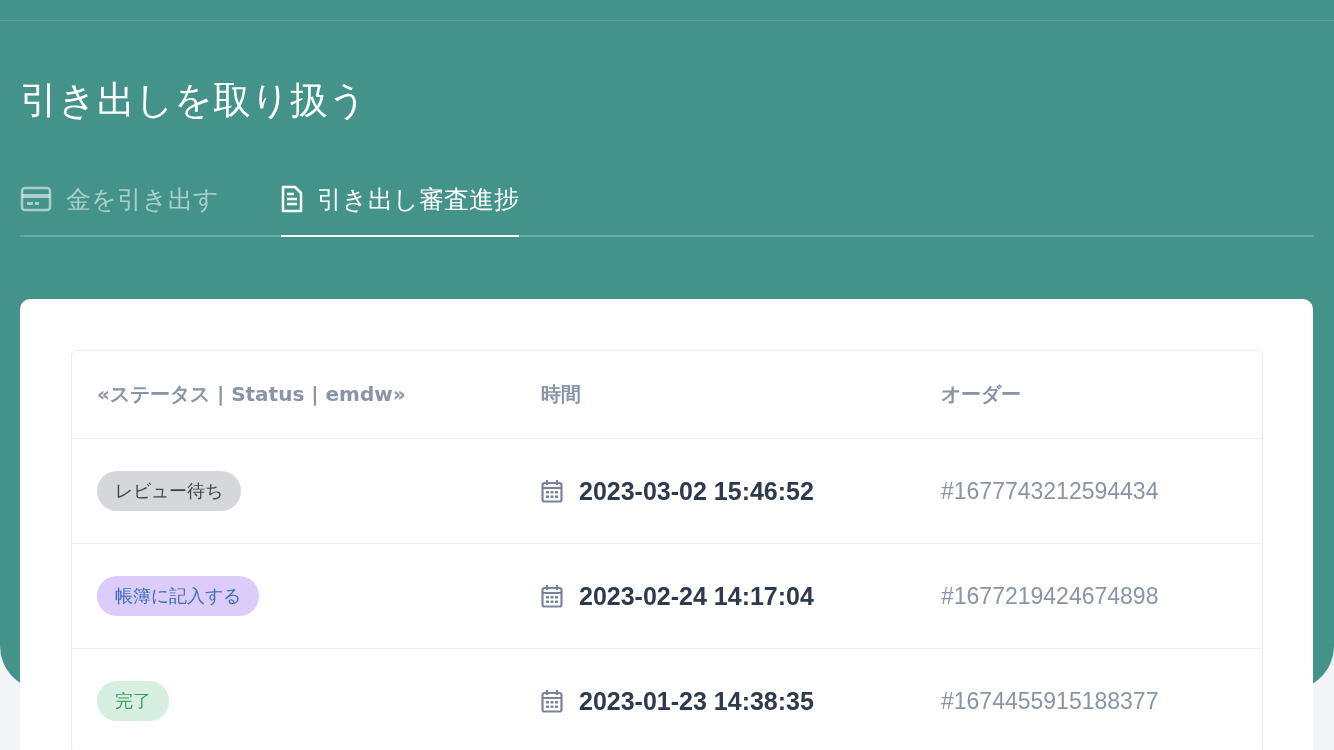  Describe the element at coordinates (696, 491) in the screenshot. I see `time-cell: 2023-03-02 15:46:52` at that location.